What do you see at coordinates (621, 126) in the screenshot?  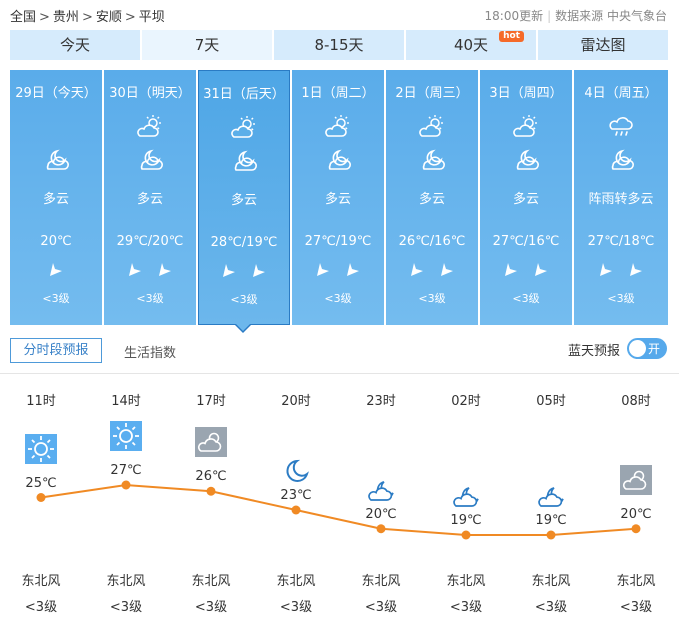 I see `shower-icon` at bounding box center [621, 126].